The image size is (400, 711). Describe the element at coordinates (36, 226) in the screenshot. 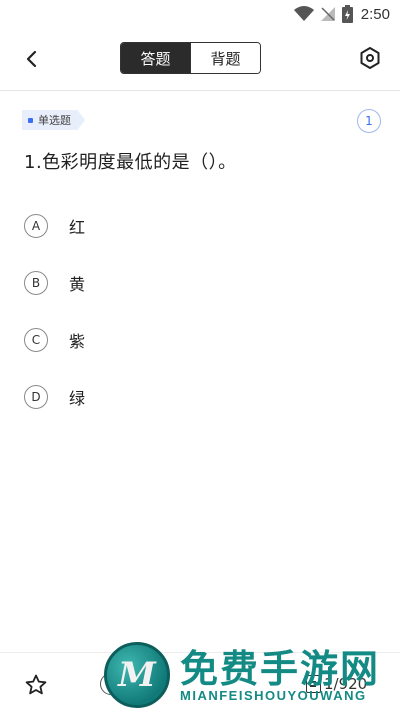

I see `option-letter: A` at that location.